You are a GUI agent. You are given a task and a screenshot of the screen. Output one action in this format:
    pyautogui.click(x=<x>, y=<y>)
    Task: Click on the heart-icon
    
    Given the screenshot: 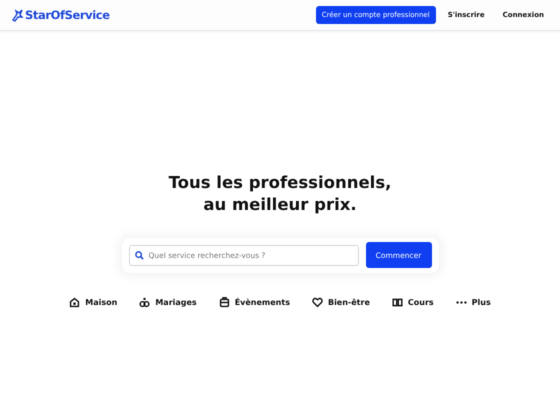 What is the action you would take?
    pyautogui.click(x=317, y=302)
    